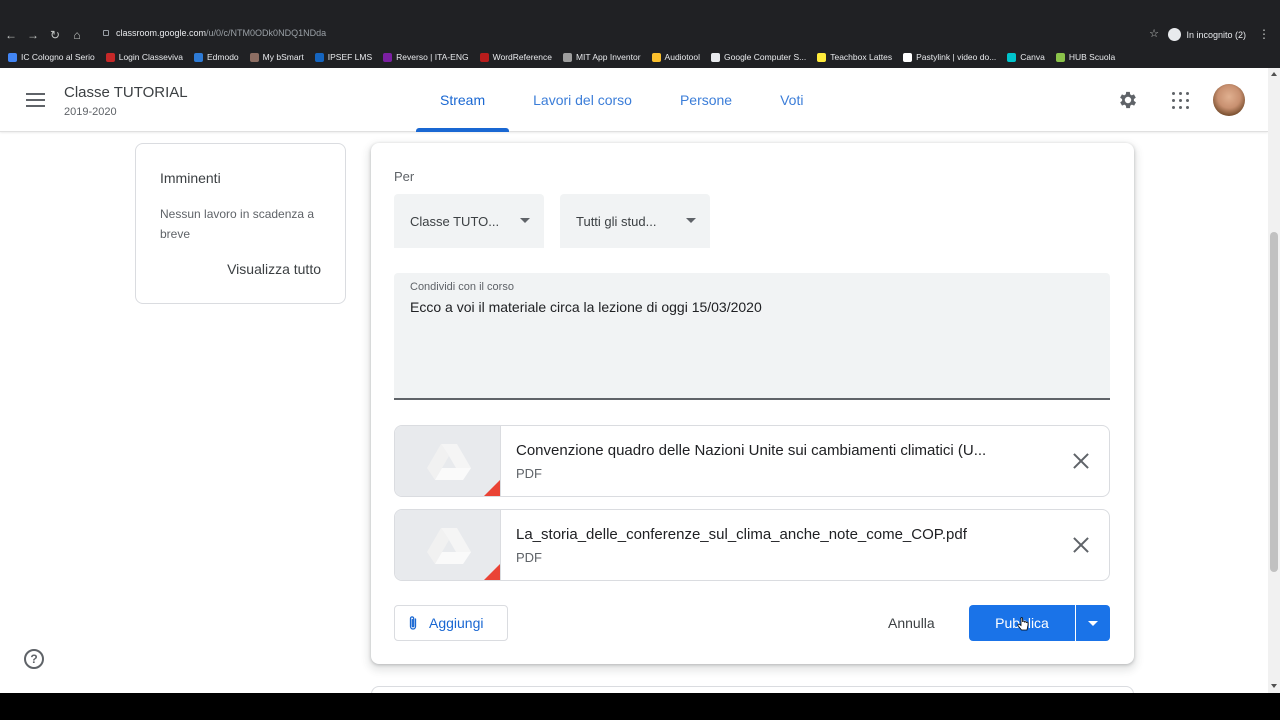 This screenshot has height=720, width=1280. What do you see at coordinates (11, 35) in the screenshot?
I see `back-icon: ←` at bounding box center [11, 35].